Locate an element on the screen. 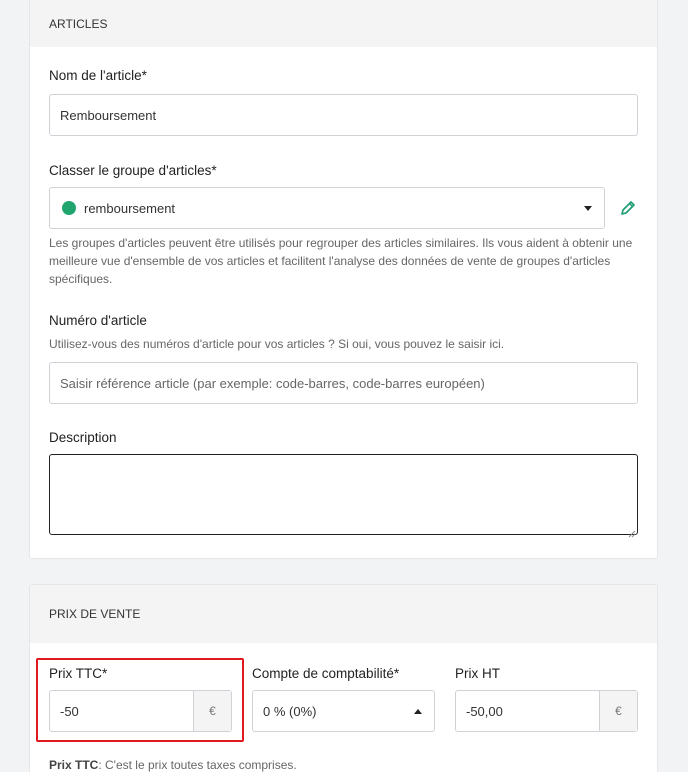 The image size is (688, 772). article-name-value: Remboursement is located at coordinates (108, 115).